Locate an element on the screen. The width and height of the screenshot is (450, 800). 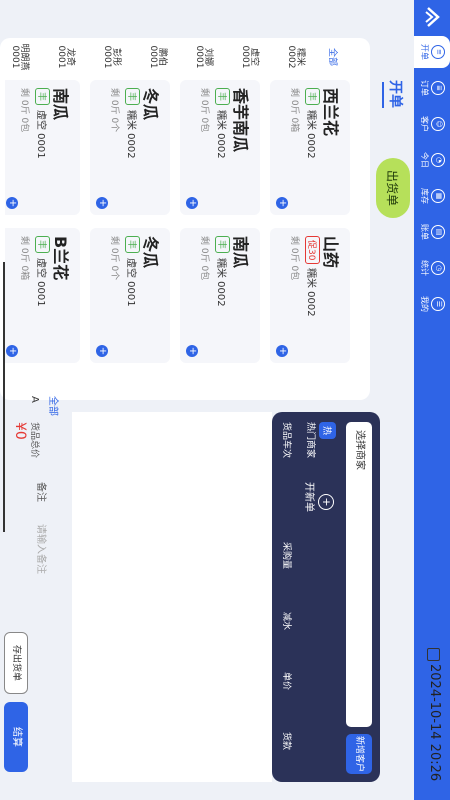
col-price: 单价 is located at coordinates (286, 681).